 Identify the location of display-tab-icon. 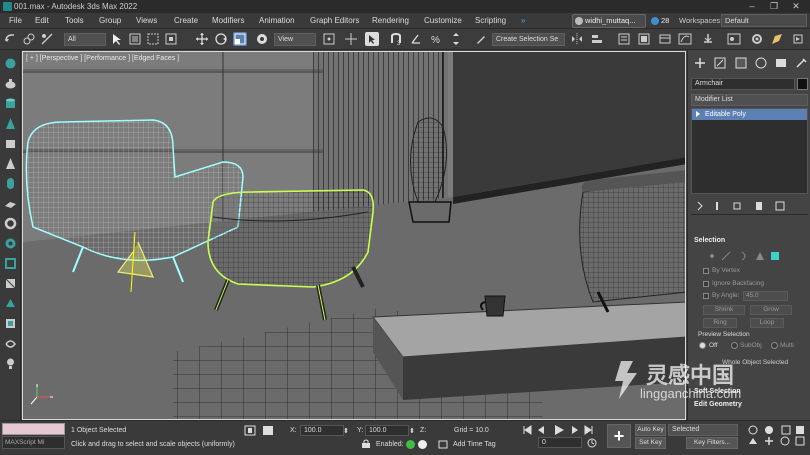
(781, 63).